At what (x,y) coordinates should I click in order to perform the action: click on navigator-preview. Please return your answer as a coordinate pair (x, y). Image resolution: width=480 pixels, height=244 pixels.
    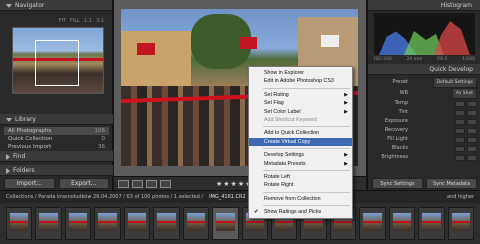
    Looking at the image, I should click on (58, 60).